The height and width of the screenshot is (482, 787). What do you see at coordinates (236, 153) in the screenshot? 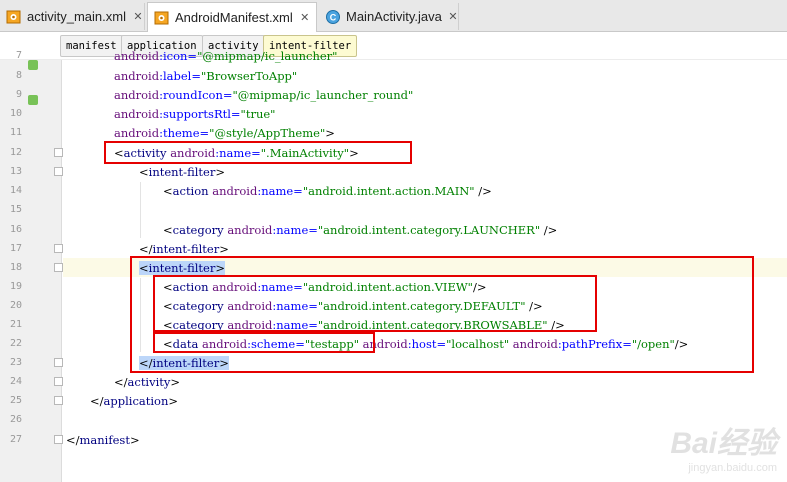
I see `code-text: <activity android:name=".MainActivity">` at bounding box center [236, 153].